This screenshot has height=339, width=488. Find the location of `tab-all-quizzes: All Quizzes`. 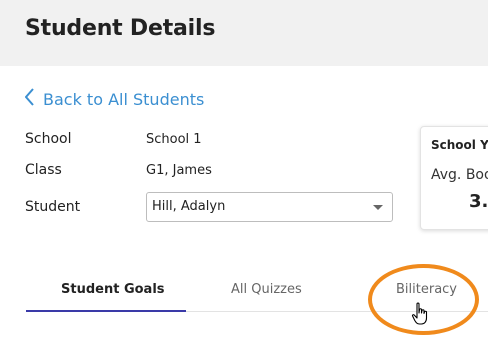

tab-all-quizzes: All Quizzes is located at coordinates (266, 289).